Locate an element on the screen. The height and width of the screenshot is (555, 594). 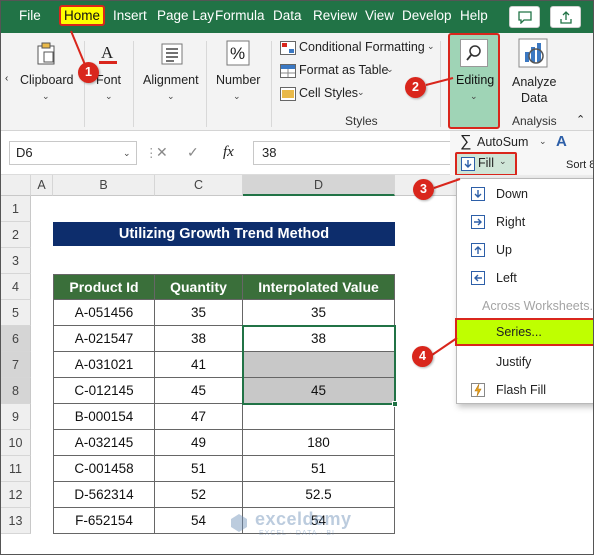
share-button is located at coordinates (565, 17).